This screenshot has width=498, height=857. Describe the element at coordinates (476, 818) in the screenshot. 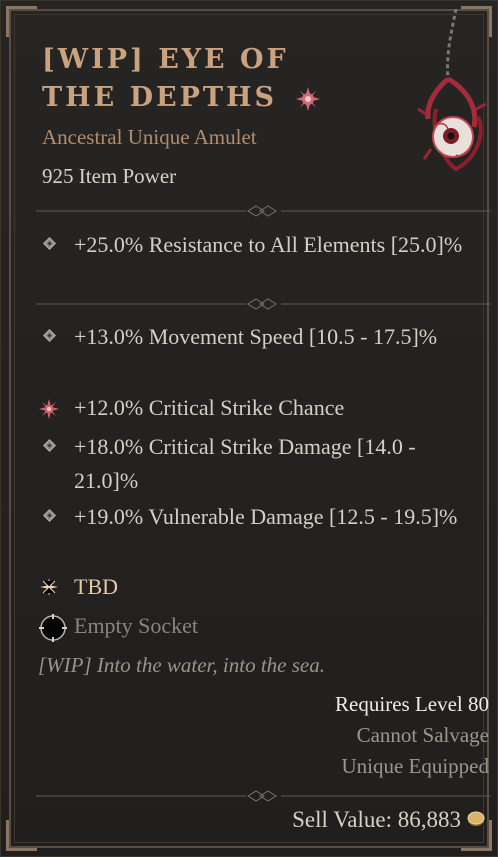

I see `gold-coin-icon` at that location.